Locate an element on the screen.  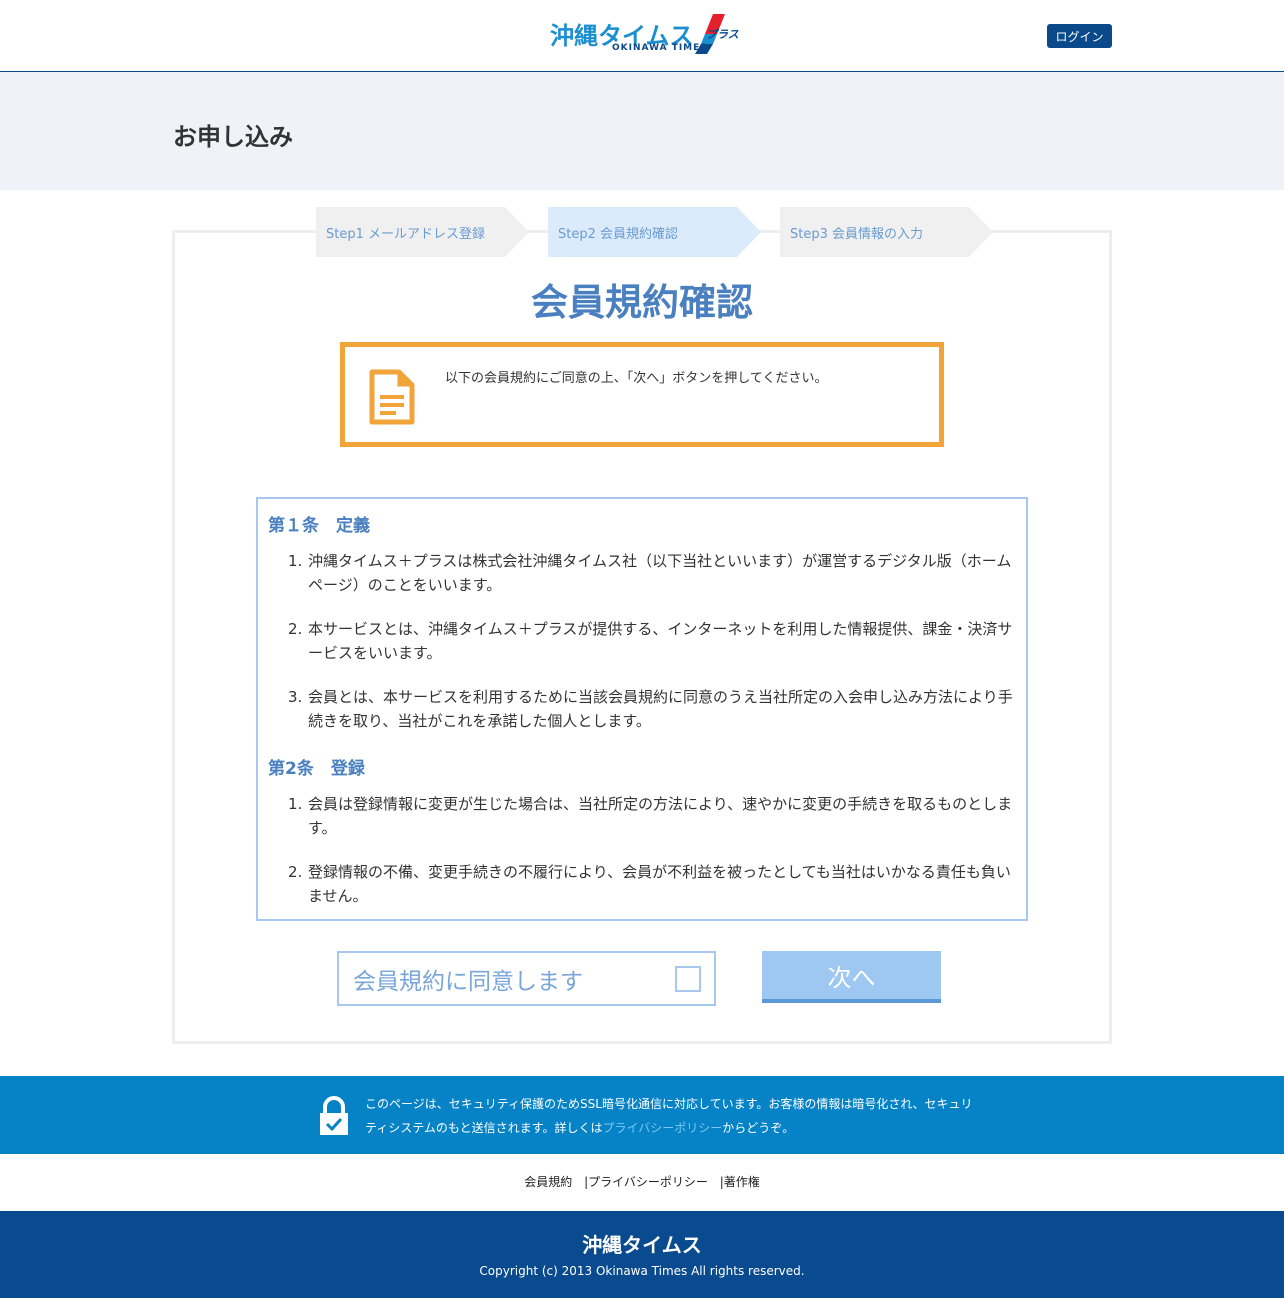
agree-terms-checkbox-field: 会員規約に同意します is located at coordinates (526, 978).